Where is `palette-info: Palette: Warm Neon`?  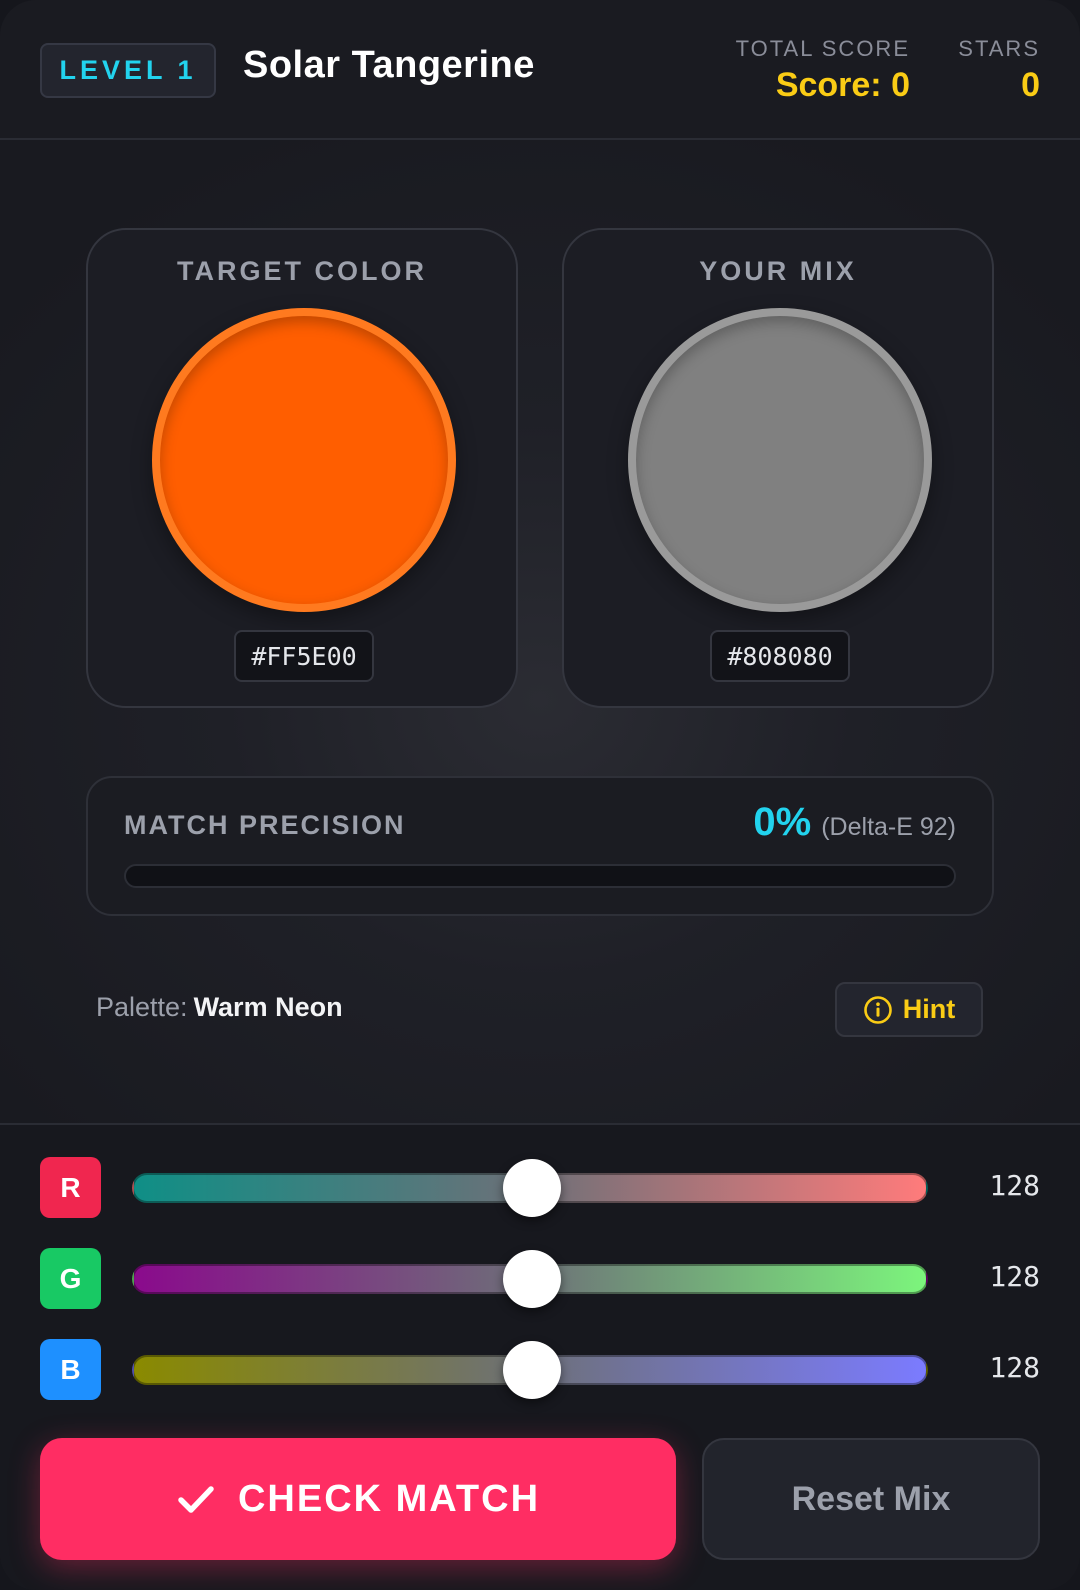 palette-info: Palette: Warm Neon is located at coordinates (219, 1007).